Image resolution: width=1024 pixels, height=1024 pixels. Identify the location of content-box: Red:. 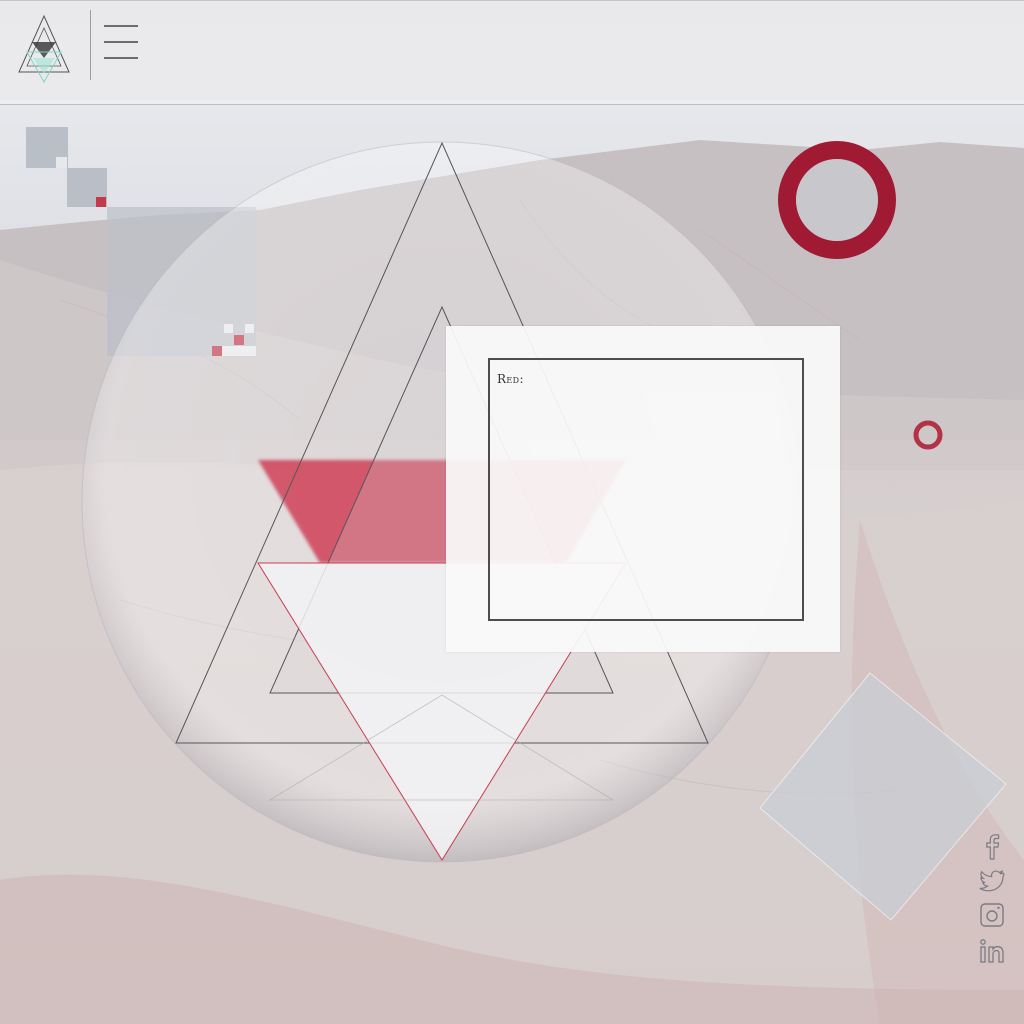
(646, 489).